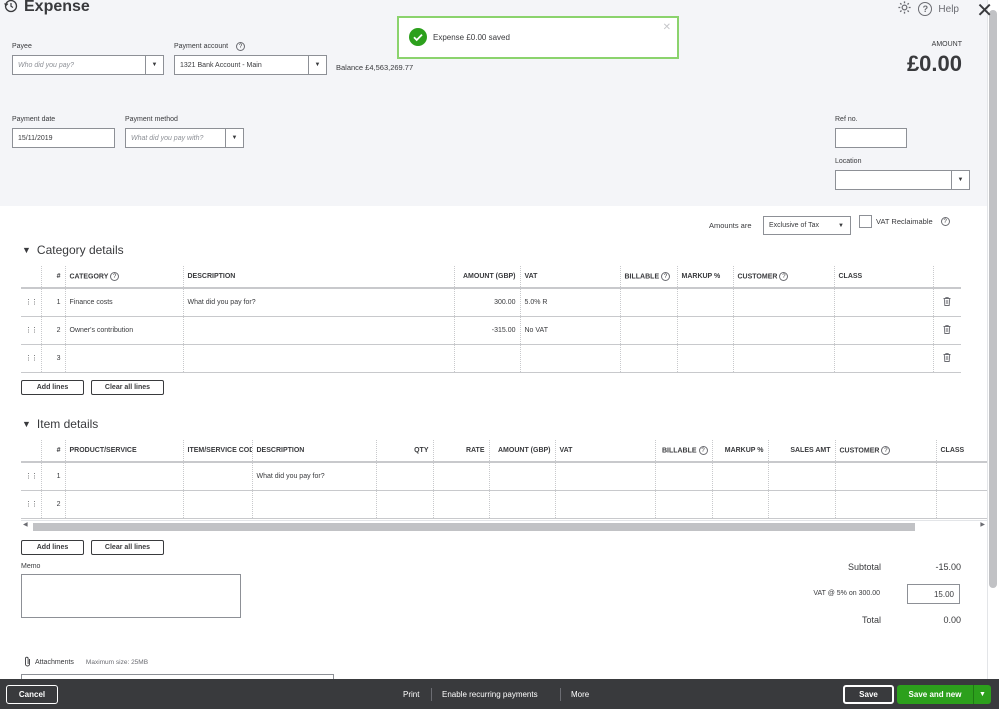 The image size is (999, 709). Describe the element at coordinates (569, 302) in the screenshot. I see `vat-cell: 5.0% R` at that location.